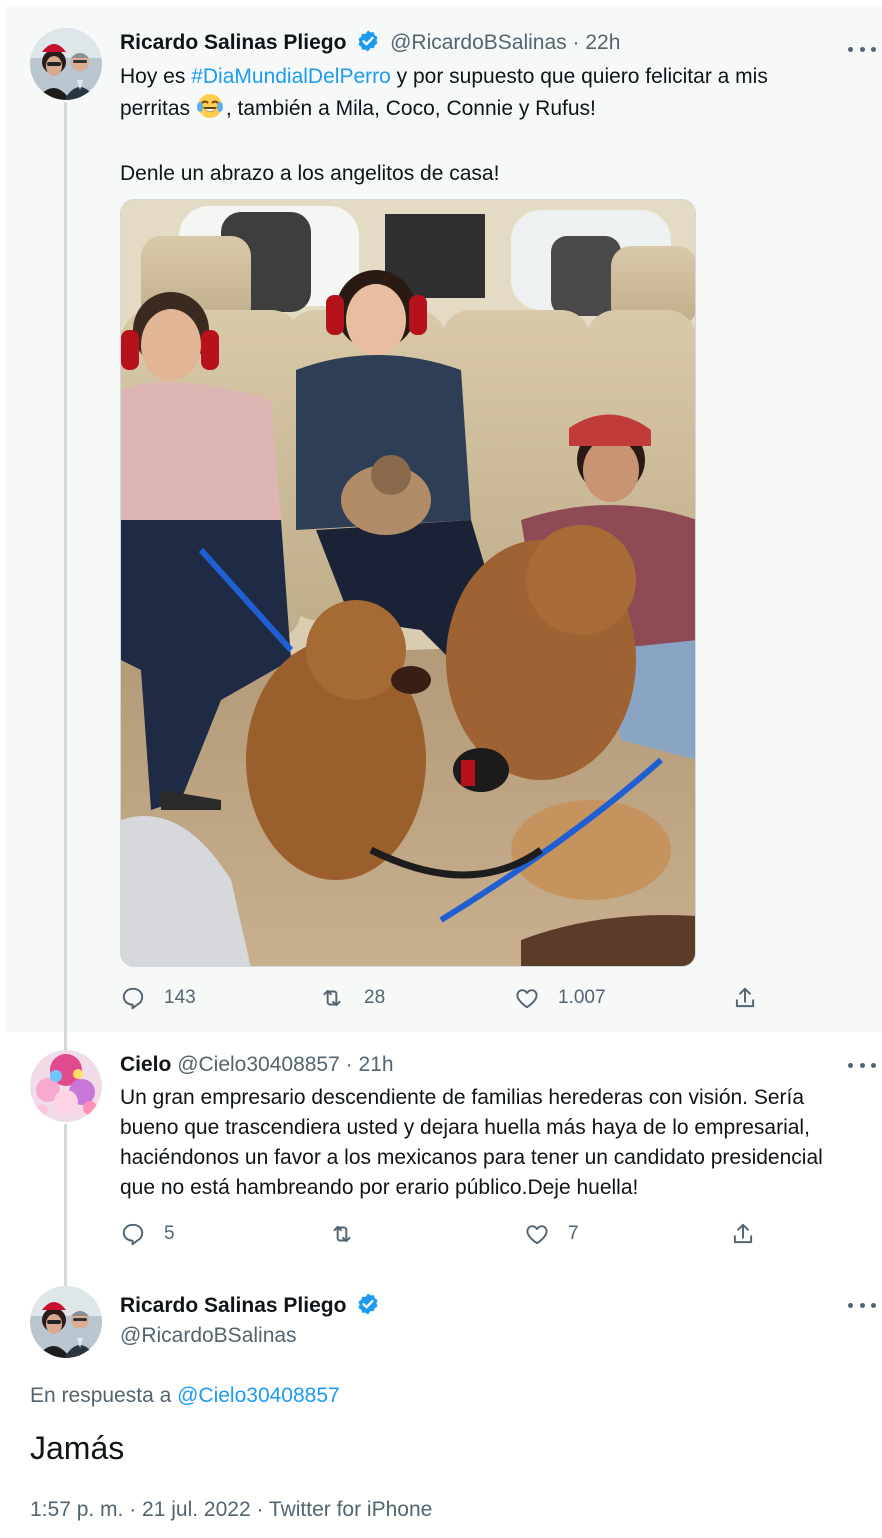  Describe the element at coordinates (158, 108) in the screenshot. I see `text-segment: perritas` at that location.